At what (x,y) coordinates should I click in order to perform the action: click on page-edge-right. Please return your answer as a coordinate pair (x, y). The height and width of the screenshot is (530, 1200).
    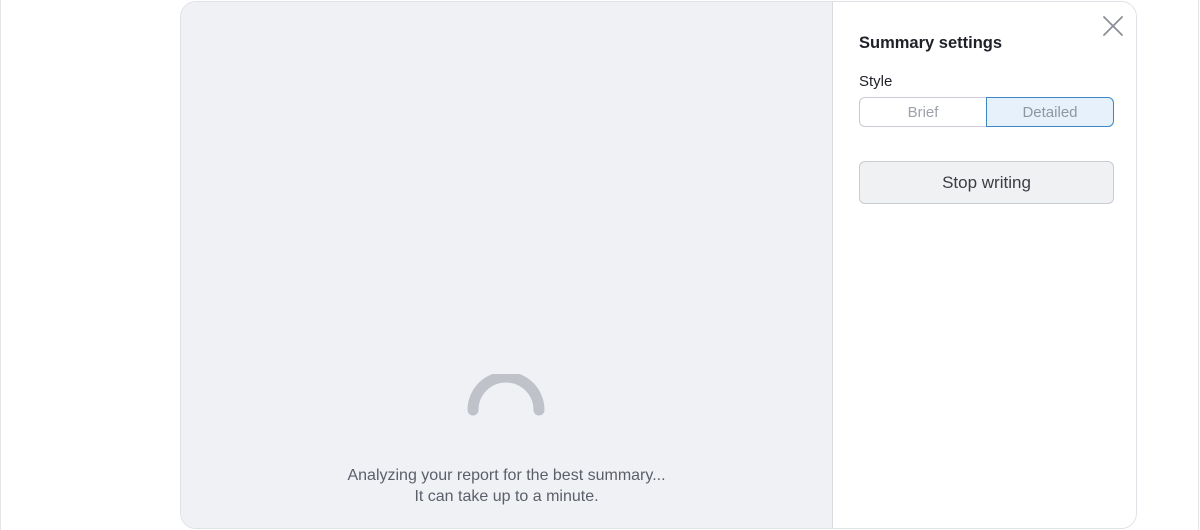
    Looking at the image, I should click on (1198, 265).